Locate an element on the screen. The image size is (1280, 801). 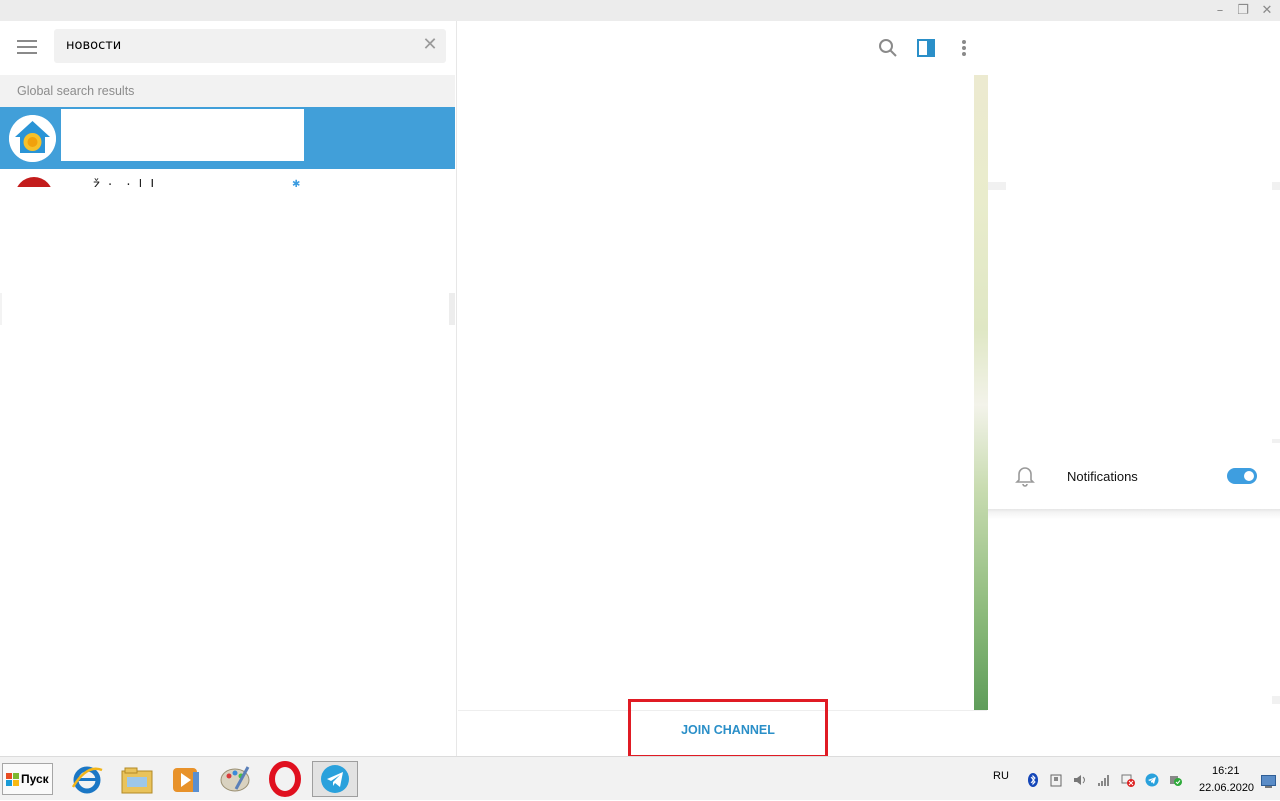
security-ok-icon is located at coordinates (1176, 779).